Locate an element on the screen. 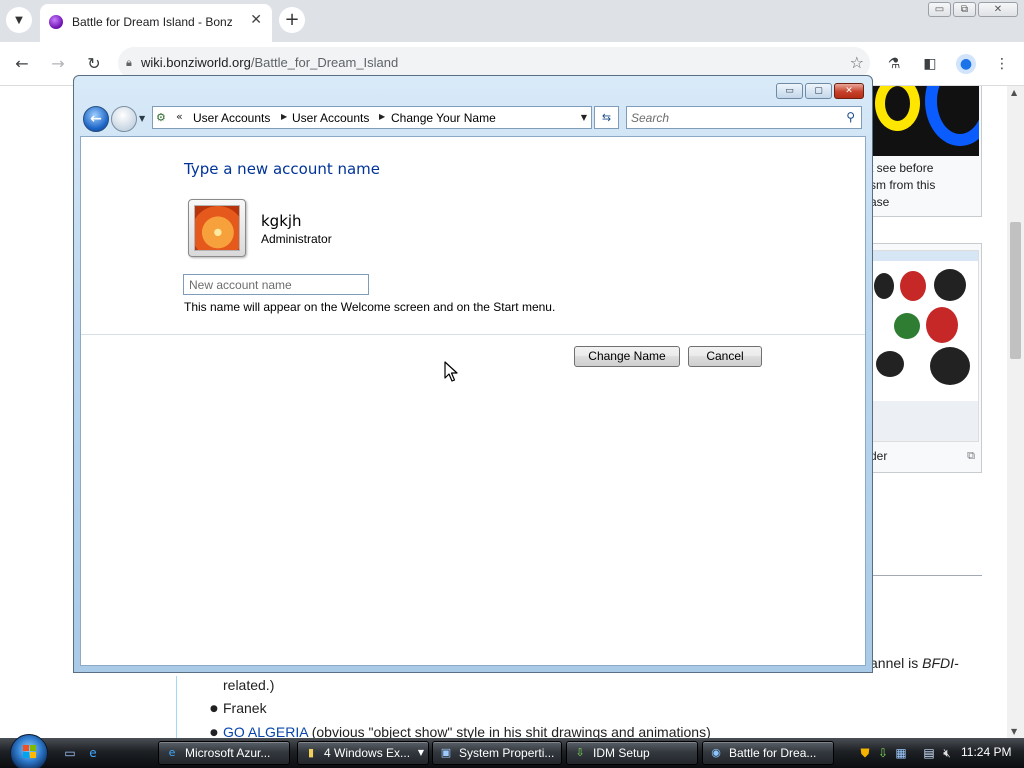  close-button: ✕ is located at coordinates (849, 91).